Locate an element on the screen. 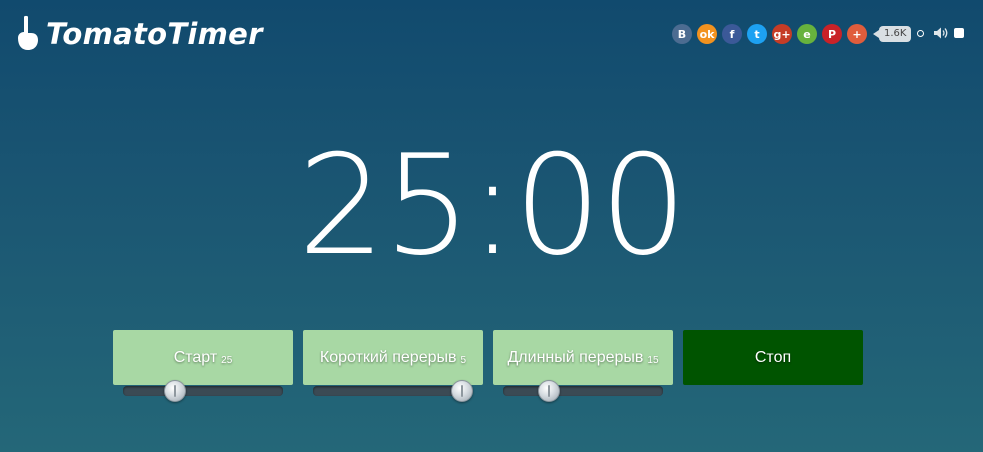  share-count: 1.6K is located at coordinates (892, 34).